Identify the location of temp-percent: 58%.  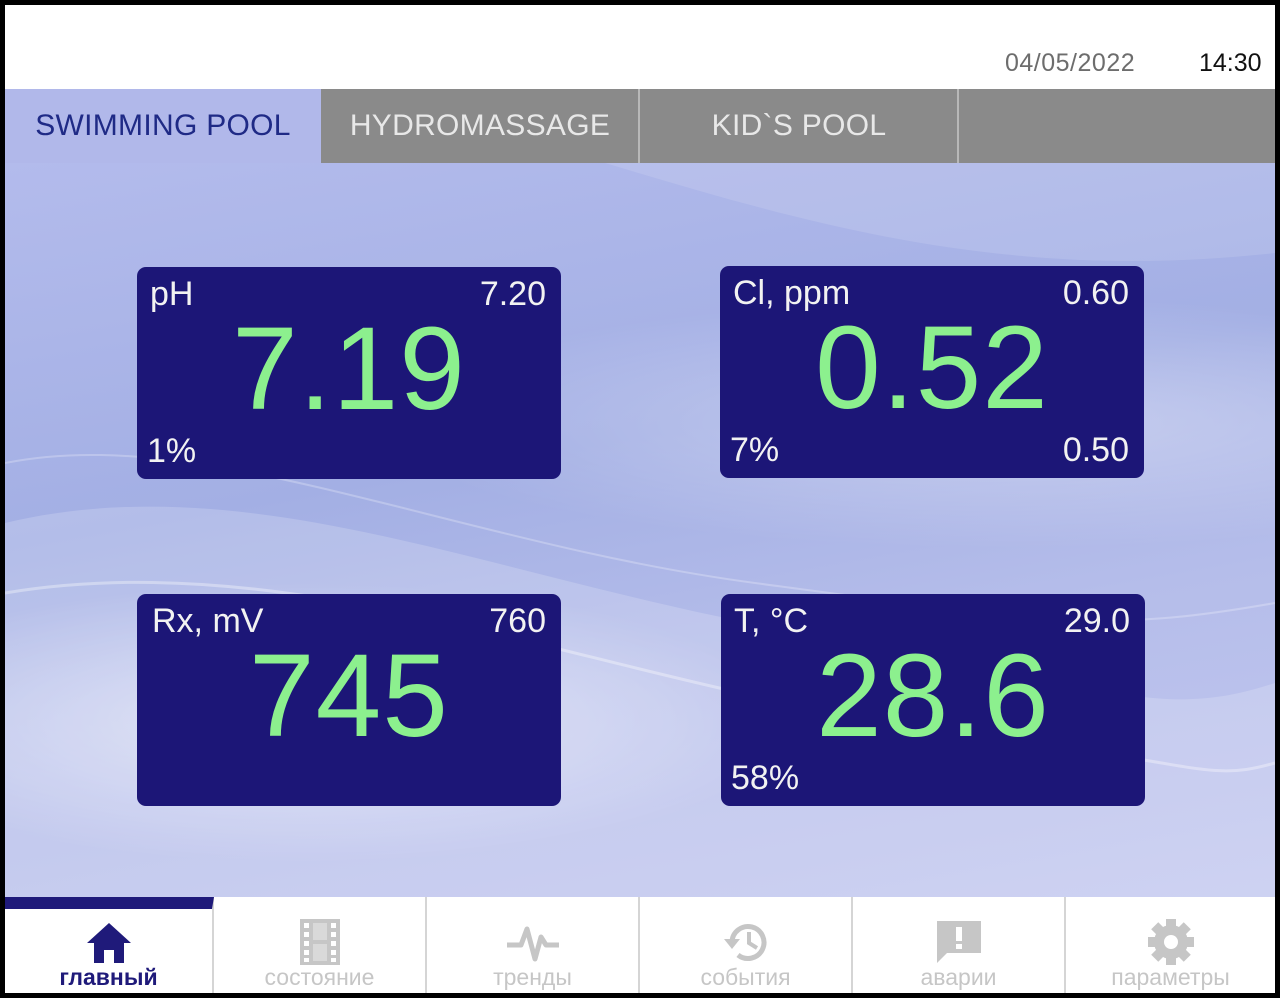
(765, 778).